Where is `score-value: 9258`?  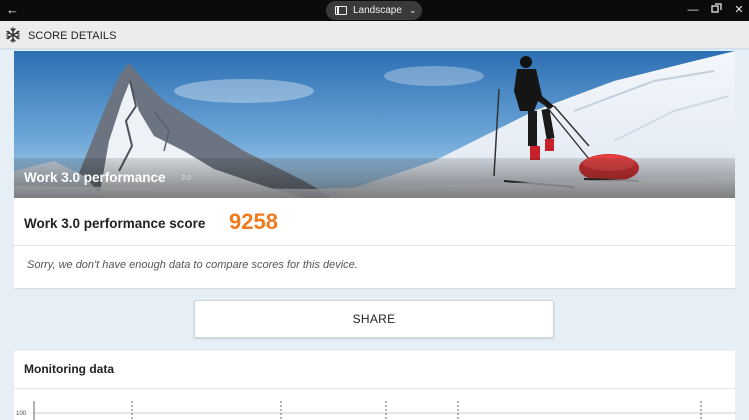 score-value: 9258 is located at coordinates (253, 221).